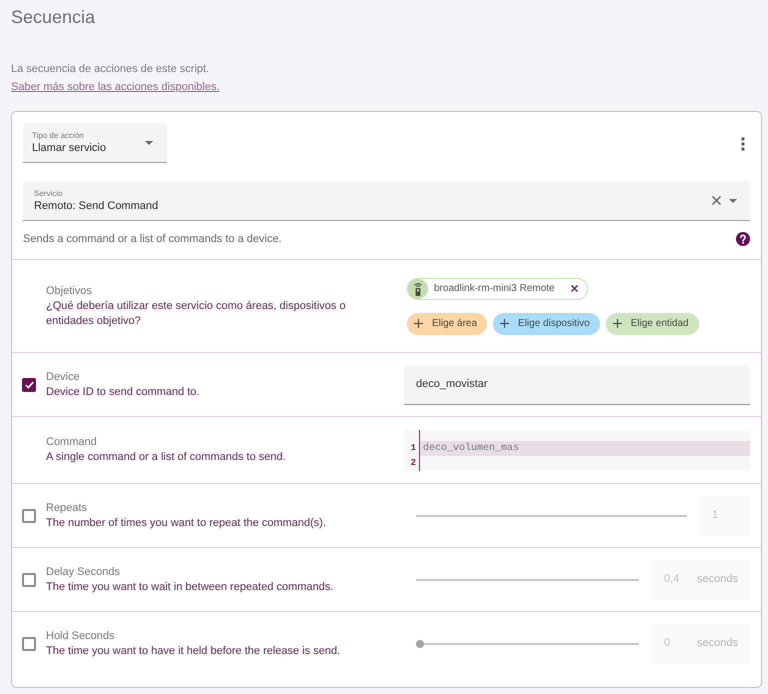 The height and width of the screenshot is (694, 768). I want to click on select-value: Remoto: Send Command, so click(96, 205).